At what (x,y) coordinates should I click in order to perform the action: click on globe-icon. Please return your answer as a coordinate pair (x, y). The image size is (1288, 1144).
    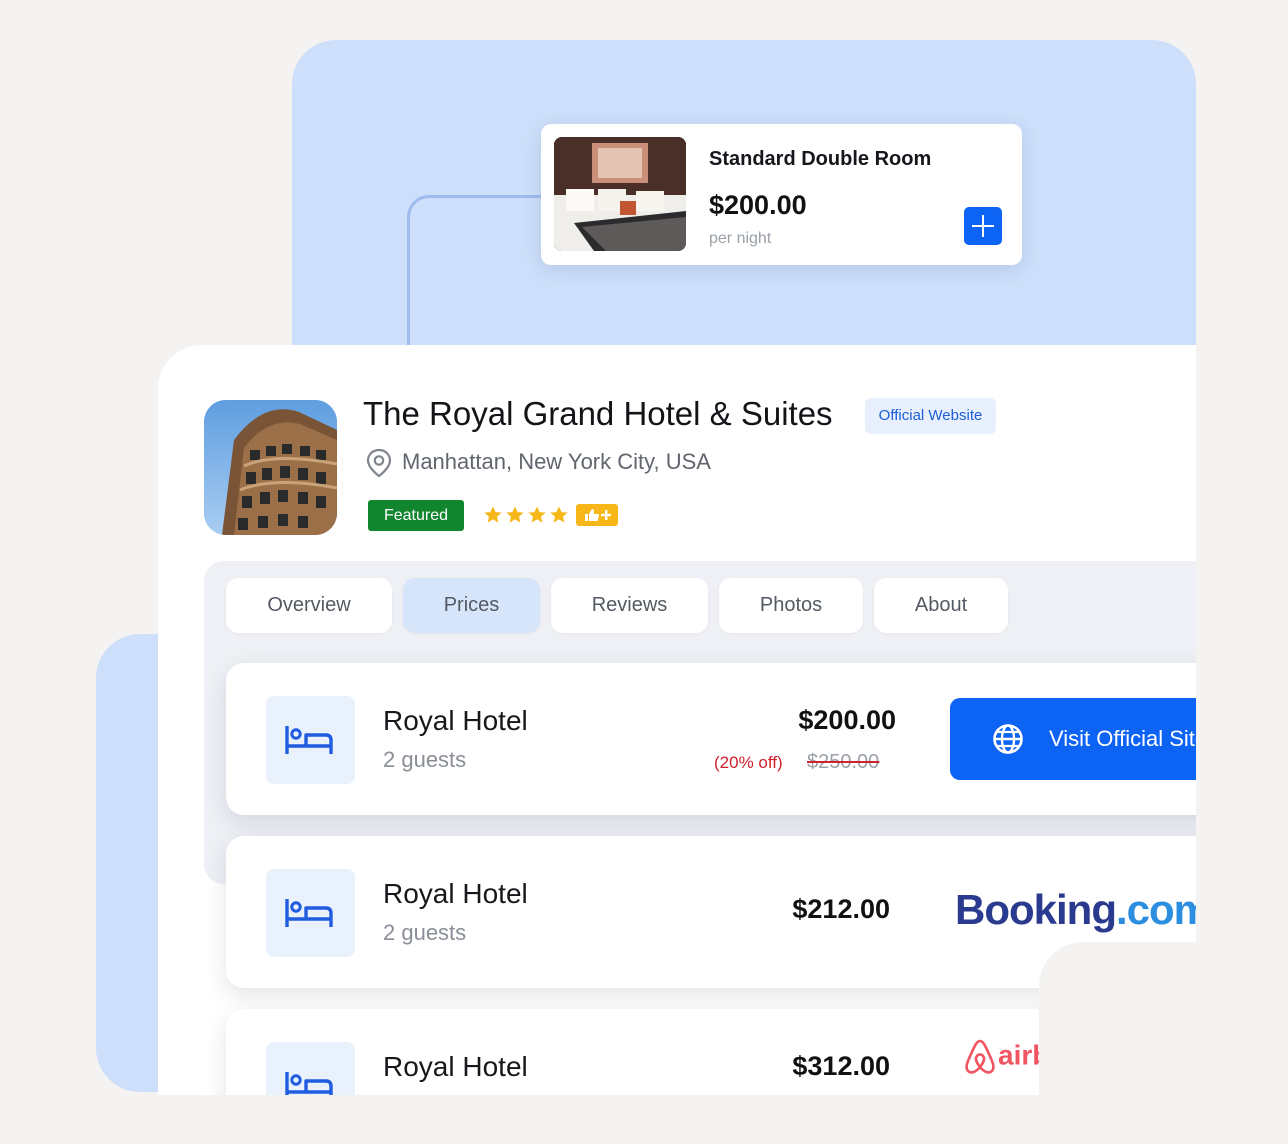
    Looking at the image, I should click on (1008, 739).